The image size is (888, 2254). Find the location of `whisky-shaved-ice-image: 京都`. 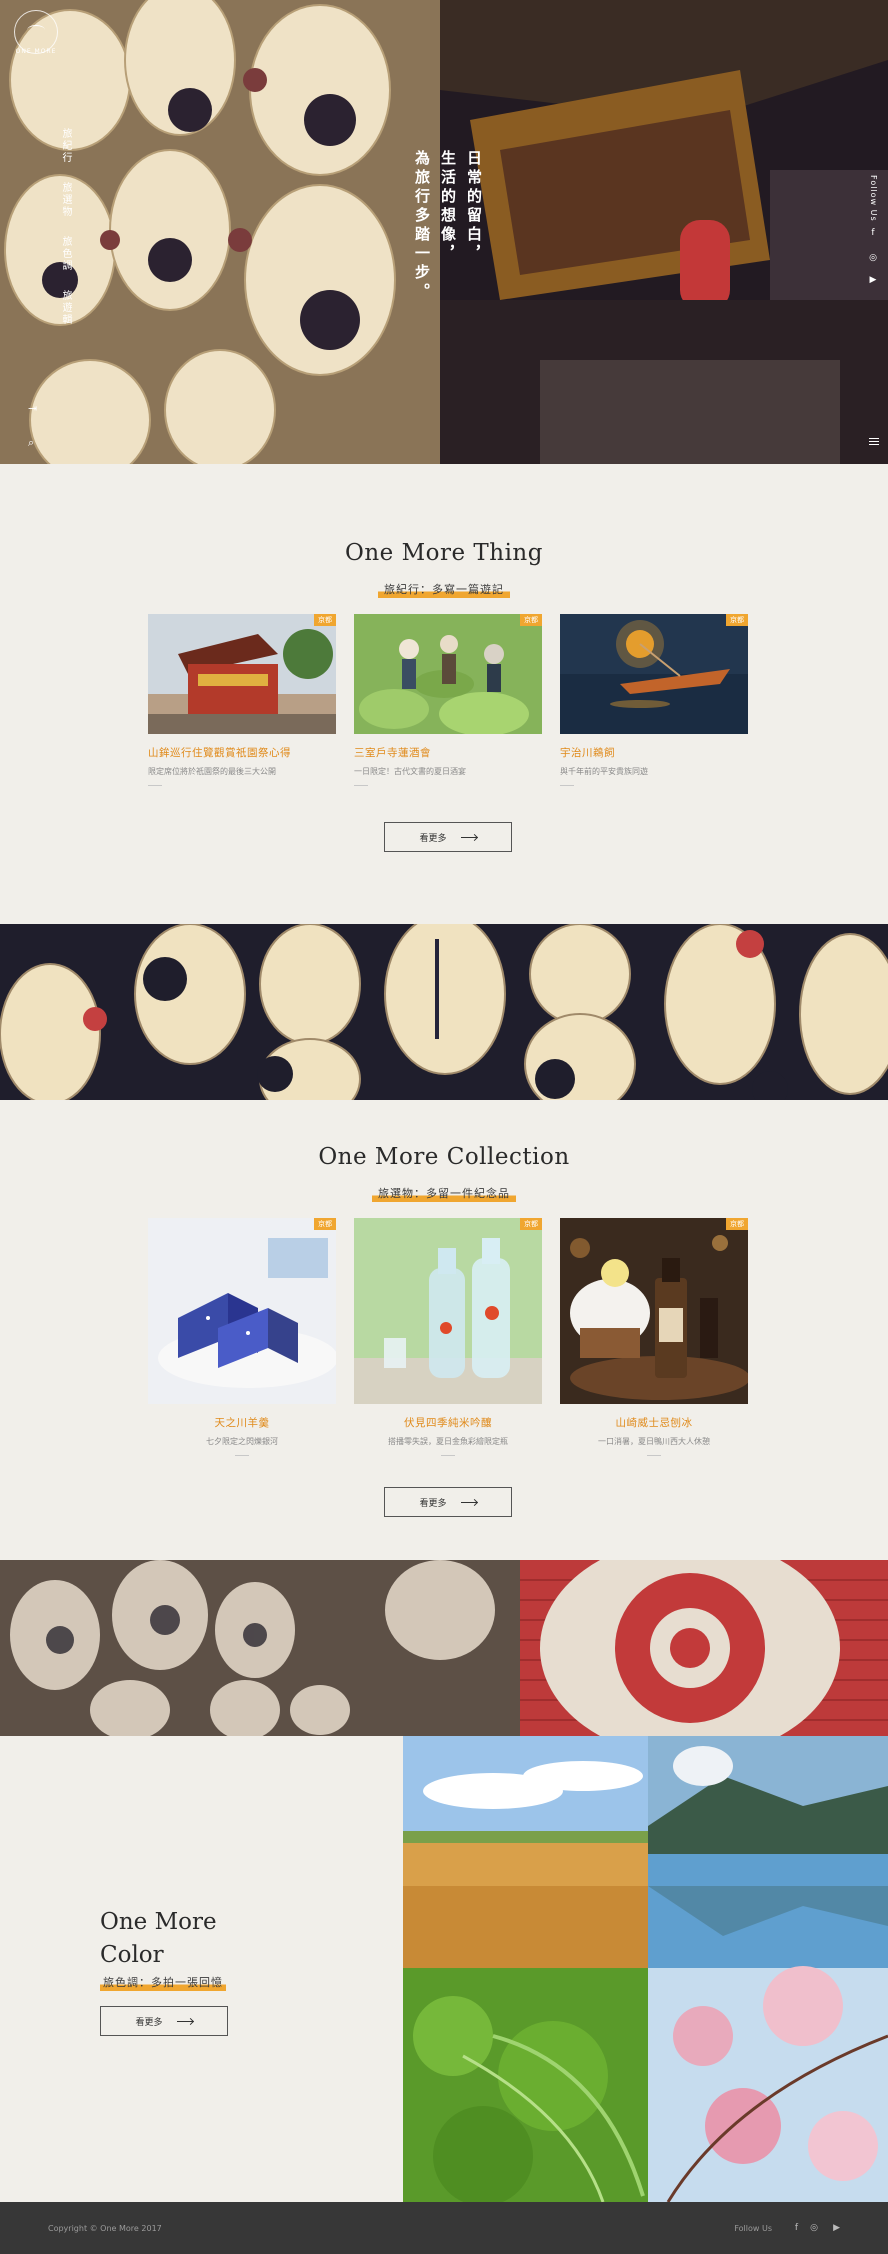

whisky-shaved-ice-image: 京都 is located at coordinates (654, 1311).